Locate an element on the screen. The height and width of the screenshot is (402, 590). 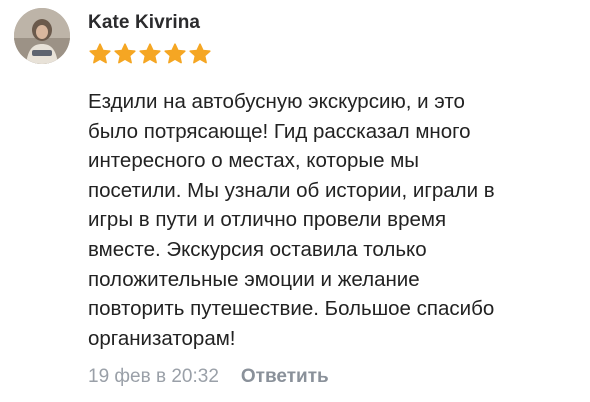
author-name: Kate Kivrina is located at coordinates (144, 23).